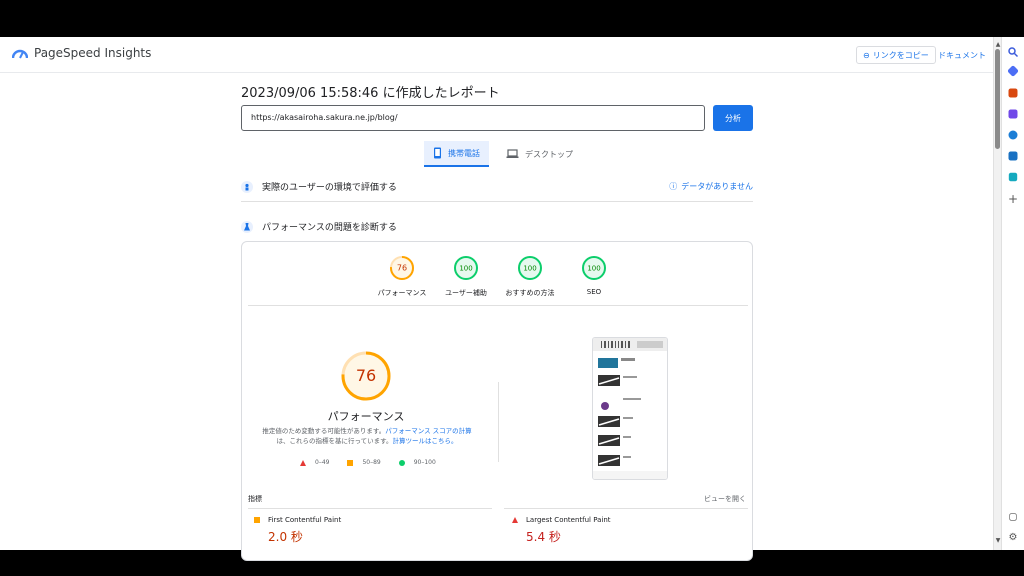 This screenshot has height=576, width=1024. I want to click on section-divider, so click(497, 201).